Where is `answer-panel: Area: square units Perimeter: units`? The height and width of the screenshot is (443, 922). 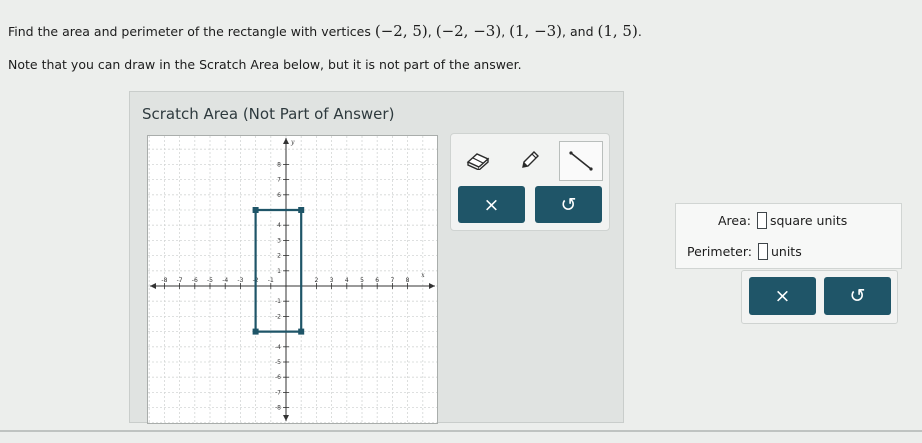
answer-panel: Area: square units Perimeter: units is located at coordinates (788, 236).